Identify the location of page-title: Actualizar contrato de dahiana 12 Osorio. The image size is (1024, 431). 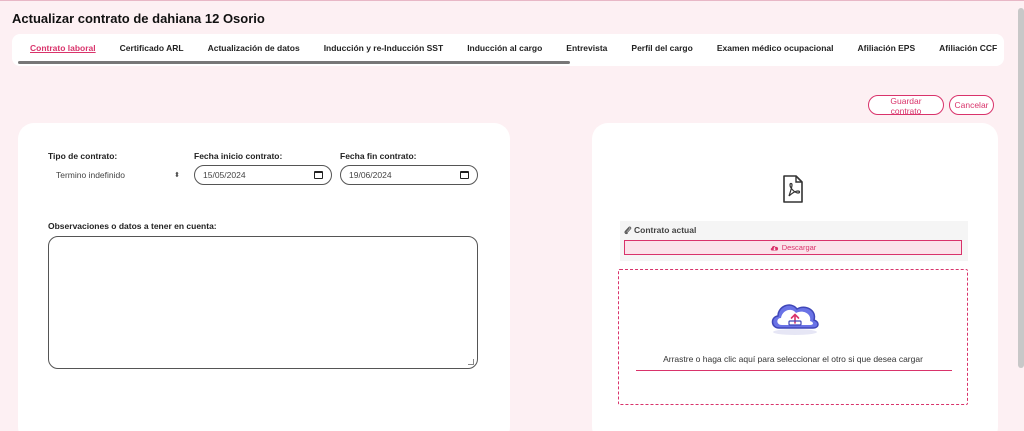
(138, 18).